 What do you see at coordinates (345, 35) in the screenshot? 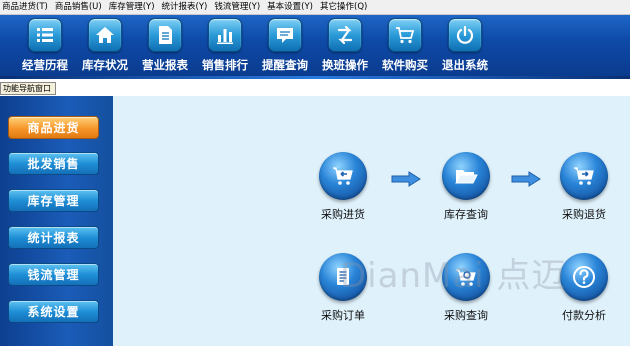
I see `switch-icon` at bounding box center [345, 35].